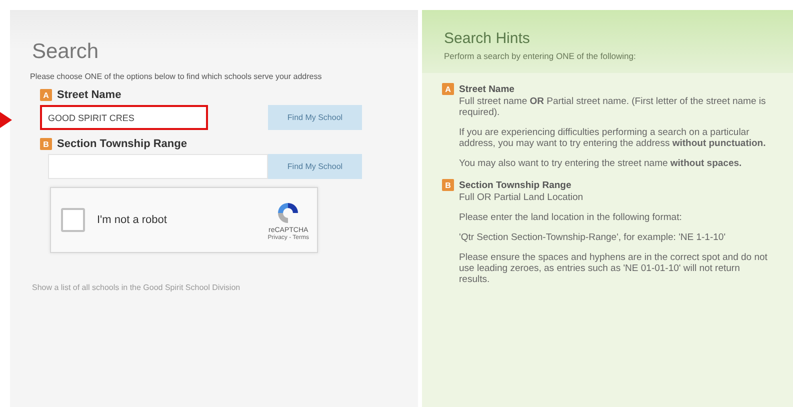 The height and width of the screenshot is (407, 793). I want to click on hint-heading: Section Township Range, so click(515, 185).